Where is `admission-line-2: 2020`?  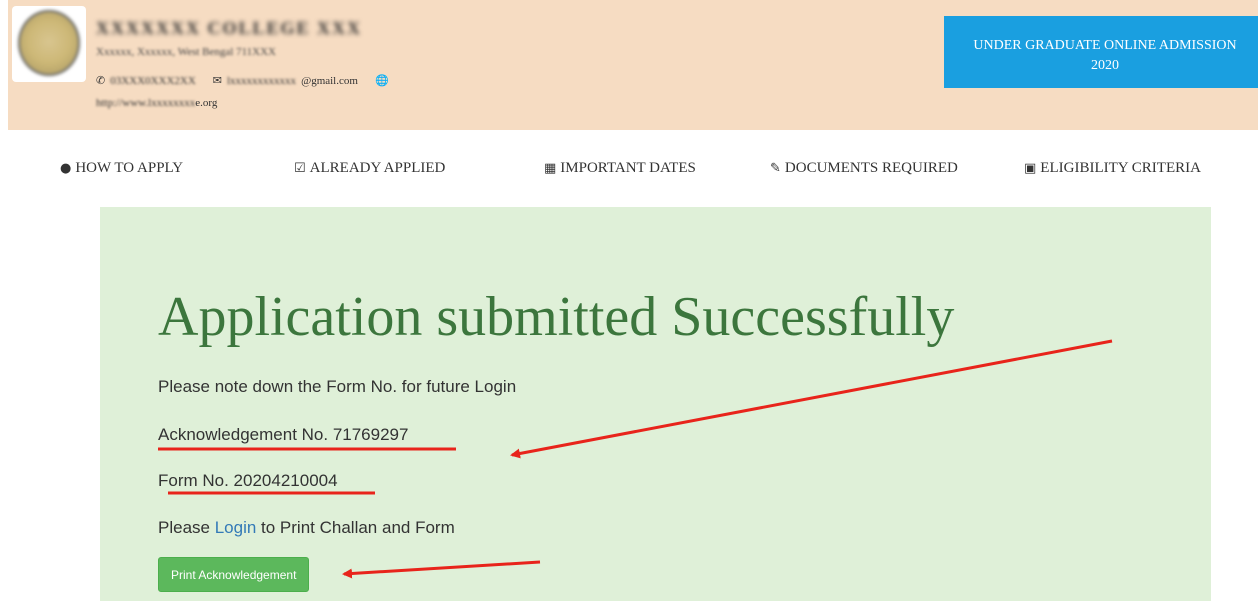
admission-line-2: 2020 is located at coordinates (1105, 65).